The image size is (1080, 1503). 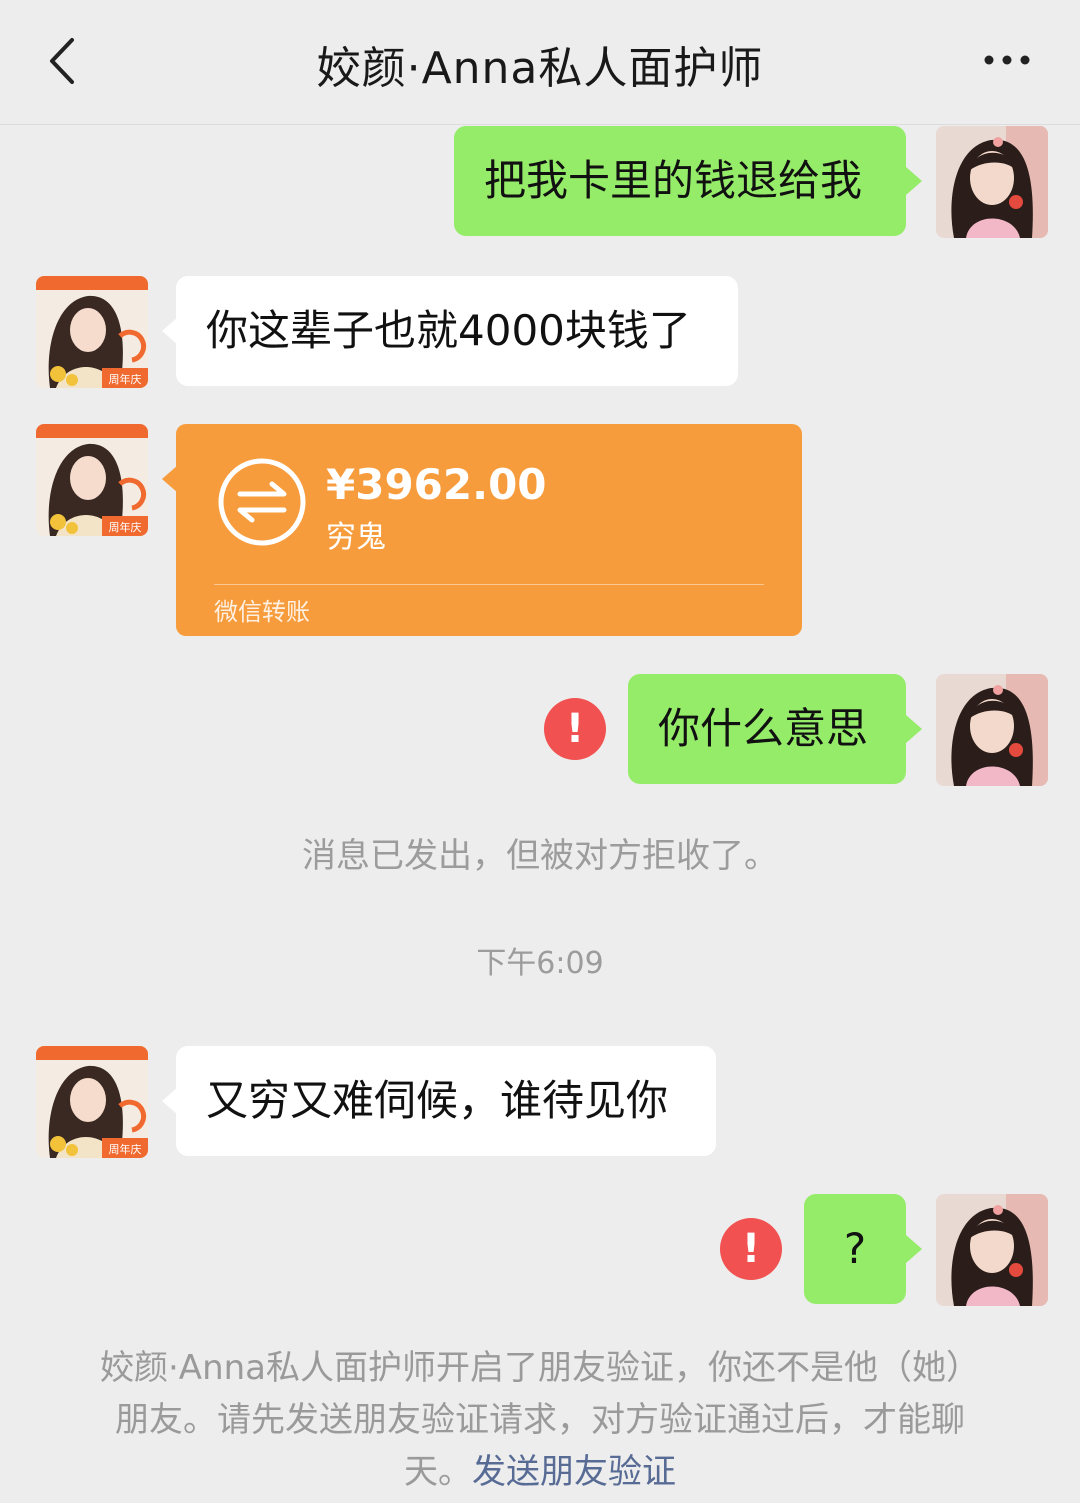 What do you see at coordinates (436, 484) in the screenshot?
I see `transfer-amount: ¥3962.00` at bounding box center [436, 484].